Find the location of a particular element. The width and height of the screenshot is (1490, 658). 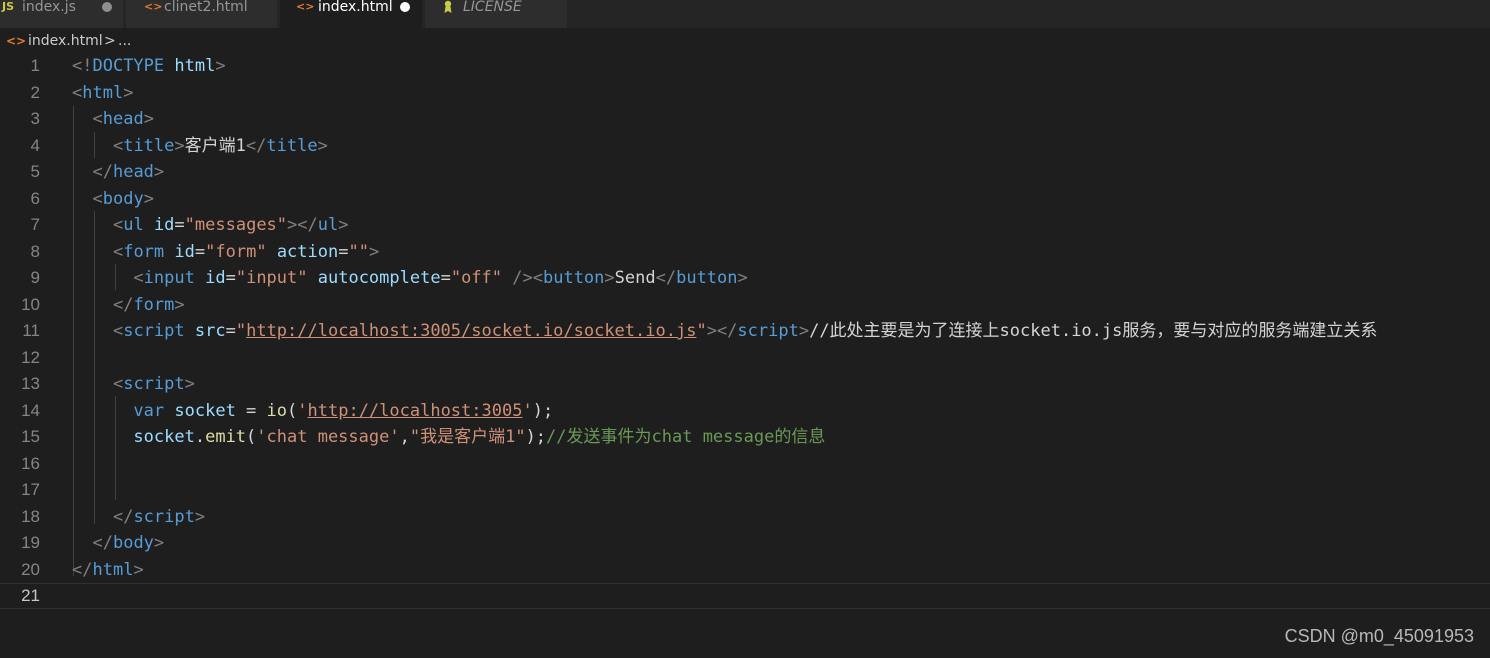

code-content: </script> is located at coordinates (138, 517).